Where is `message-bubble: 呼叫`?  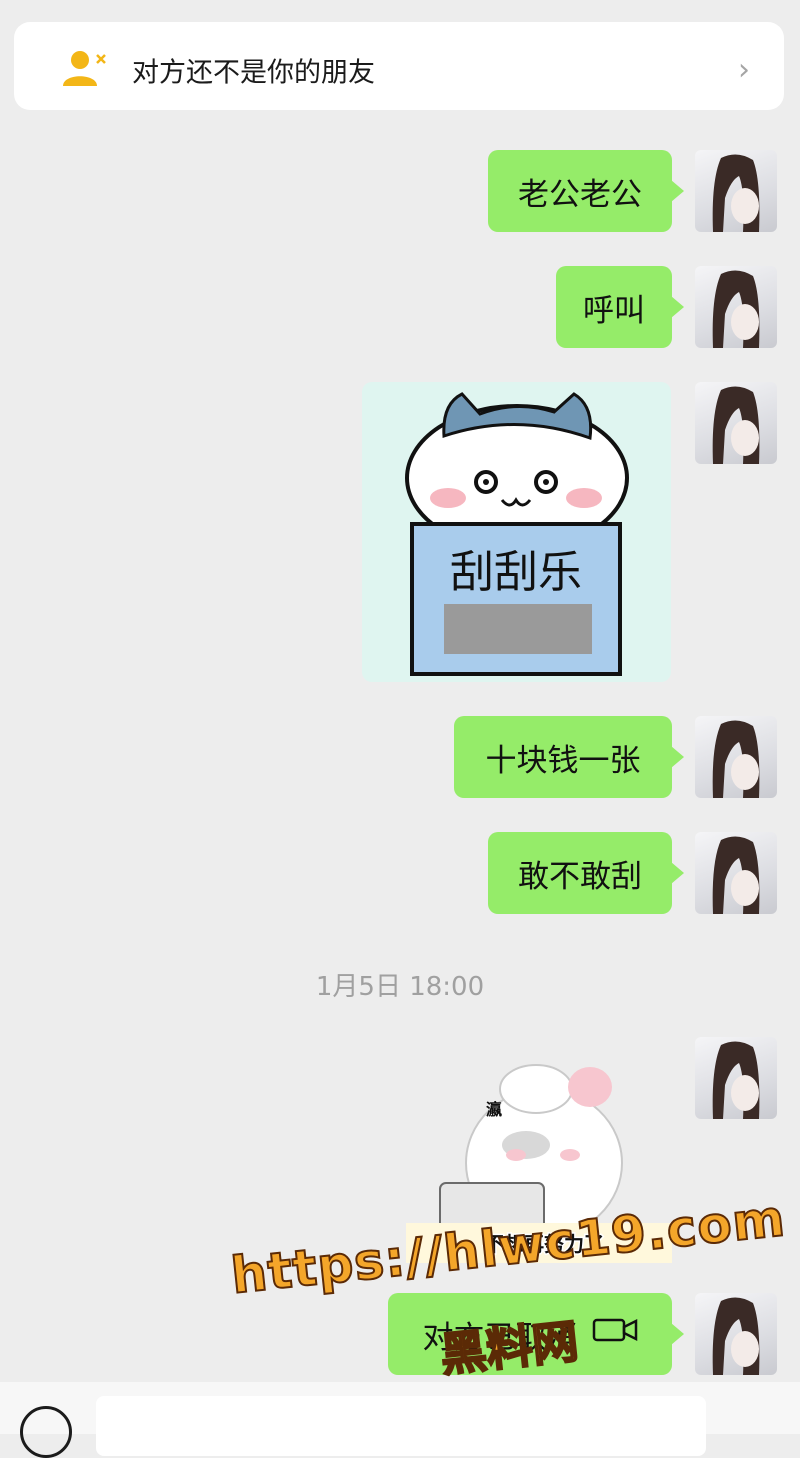
message-bubble: 呼叫 is located at coordinates (620, 307).